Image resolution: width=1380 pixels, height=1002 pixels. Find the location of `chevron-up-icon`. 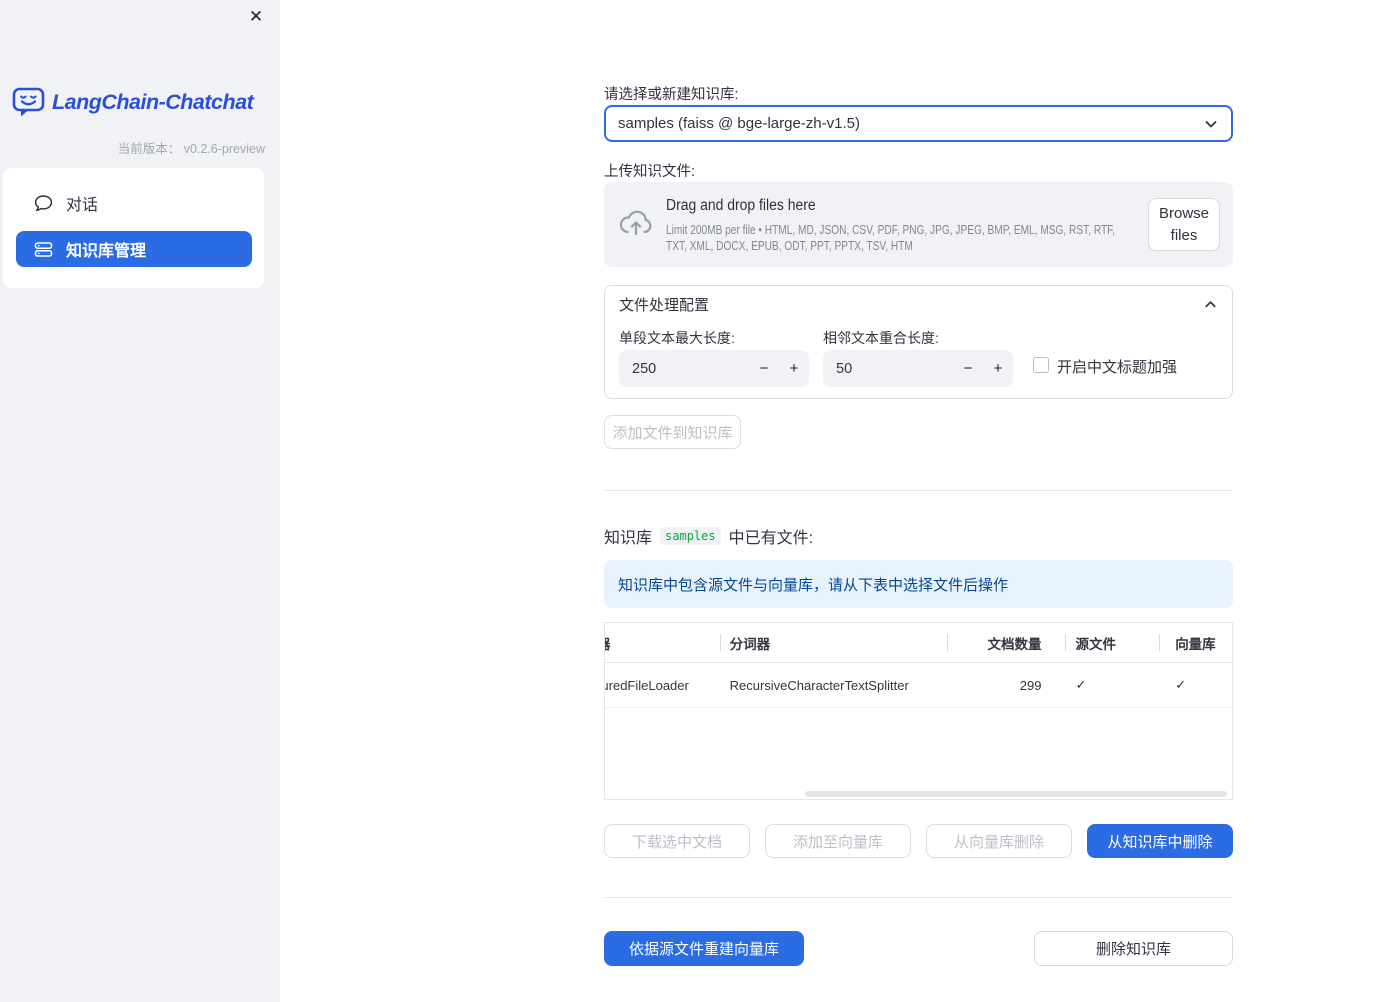

chevron-up-icon is located at coordinates (1210, 304).